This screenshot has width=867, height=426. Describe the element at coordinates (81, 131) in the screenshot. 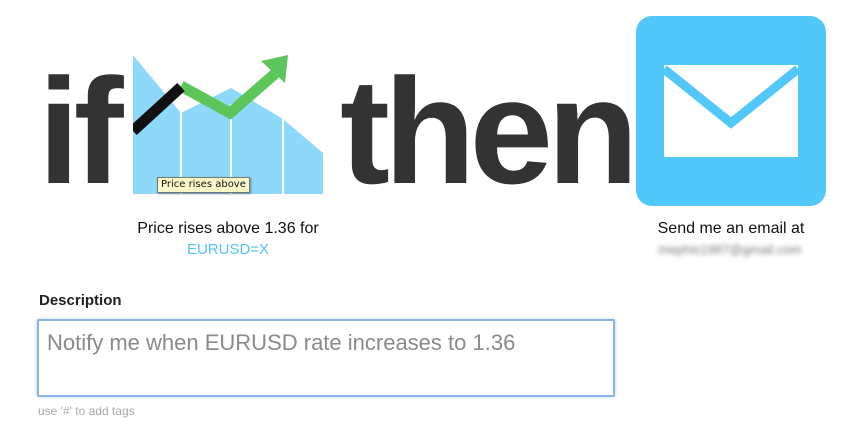

I see `if-keyword: if` at that location.